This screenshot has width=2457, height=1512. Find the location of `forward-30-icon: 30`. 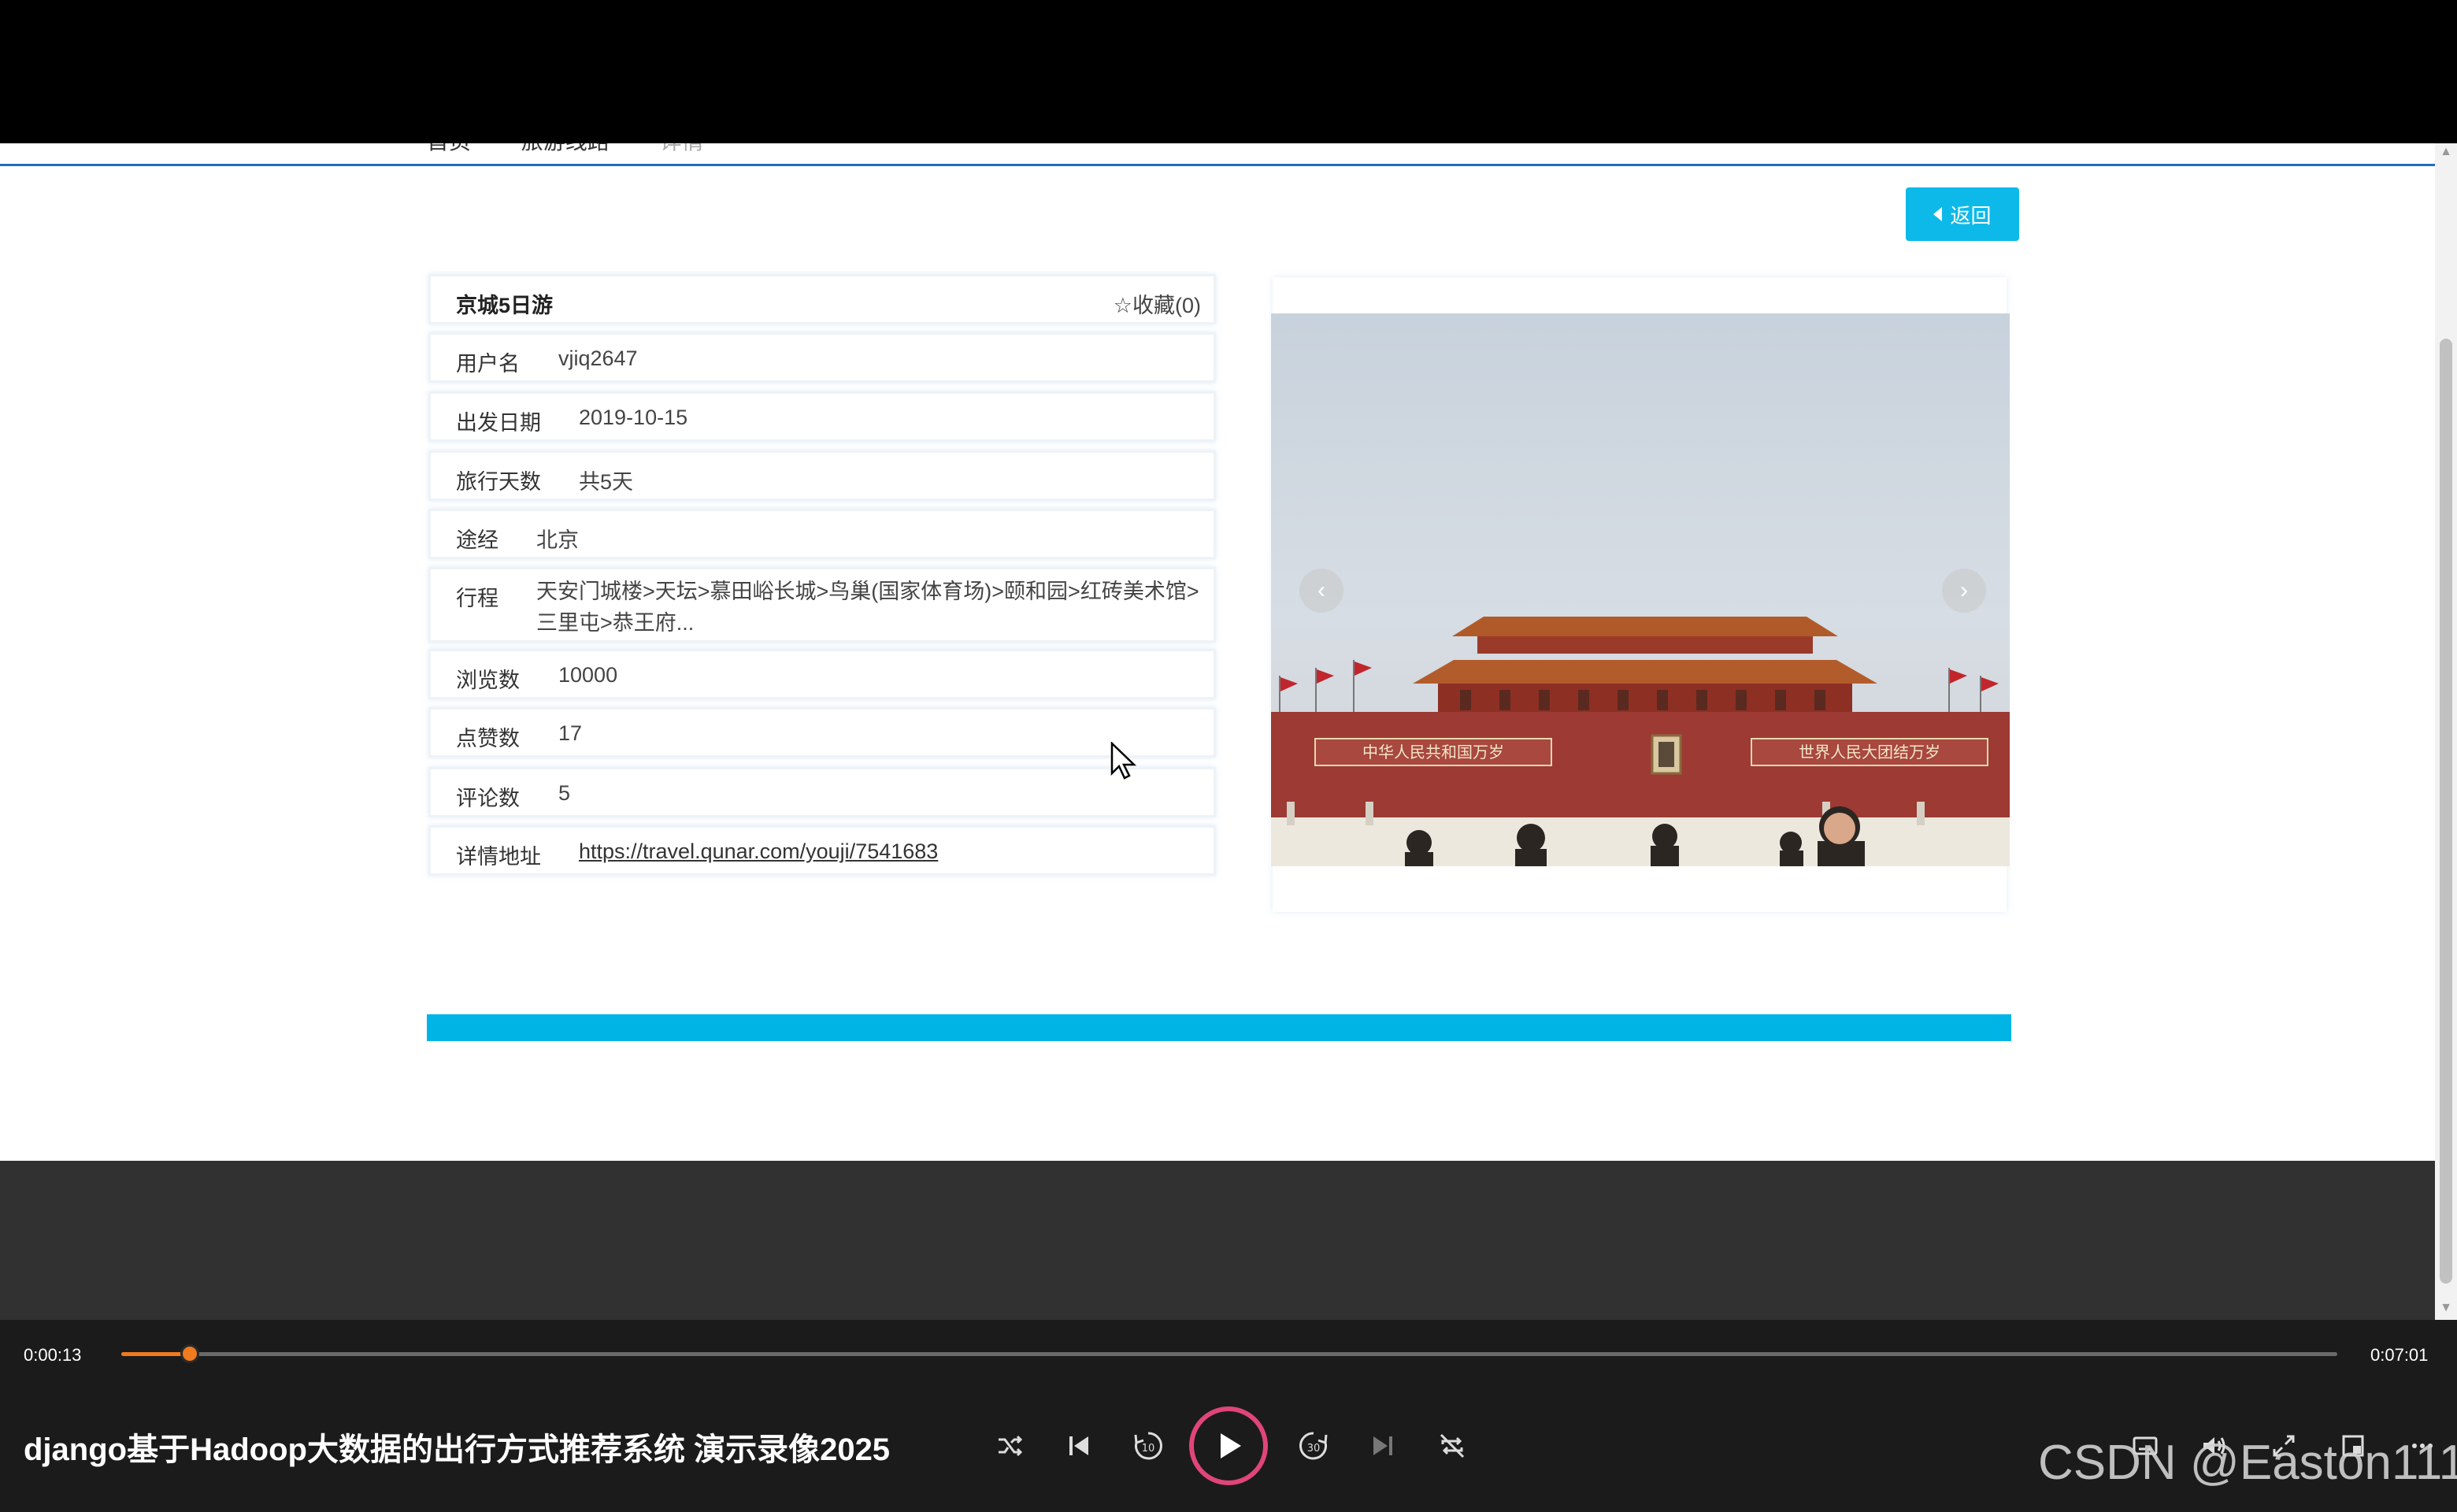

forward-30-icon: 30 is located at coordinates (1314, 1446).